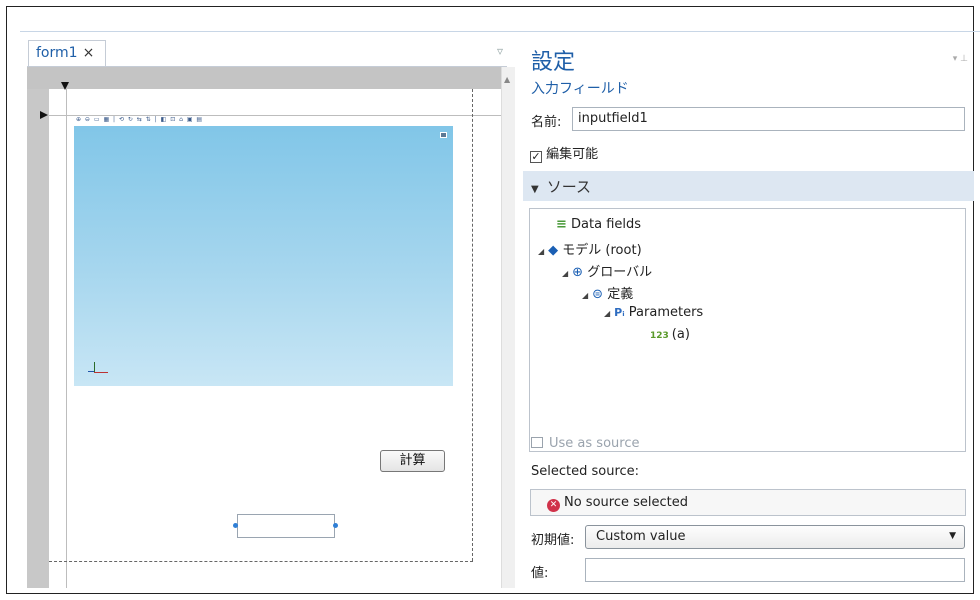 This screenshot has height=600, width=980. Describe the element at coordinates (553, 62) in the screenshot. I see `settings-title: 設定` at that location.